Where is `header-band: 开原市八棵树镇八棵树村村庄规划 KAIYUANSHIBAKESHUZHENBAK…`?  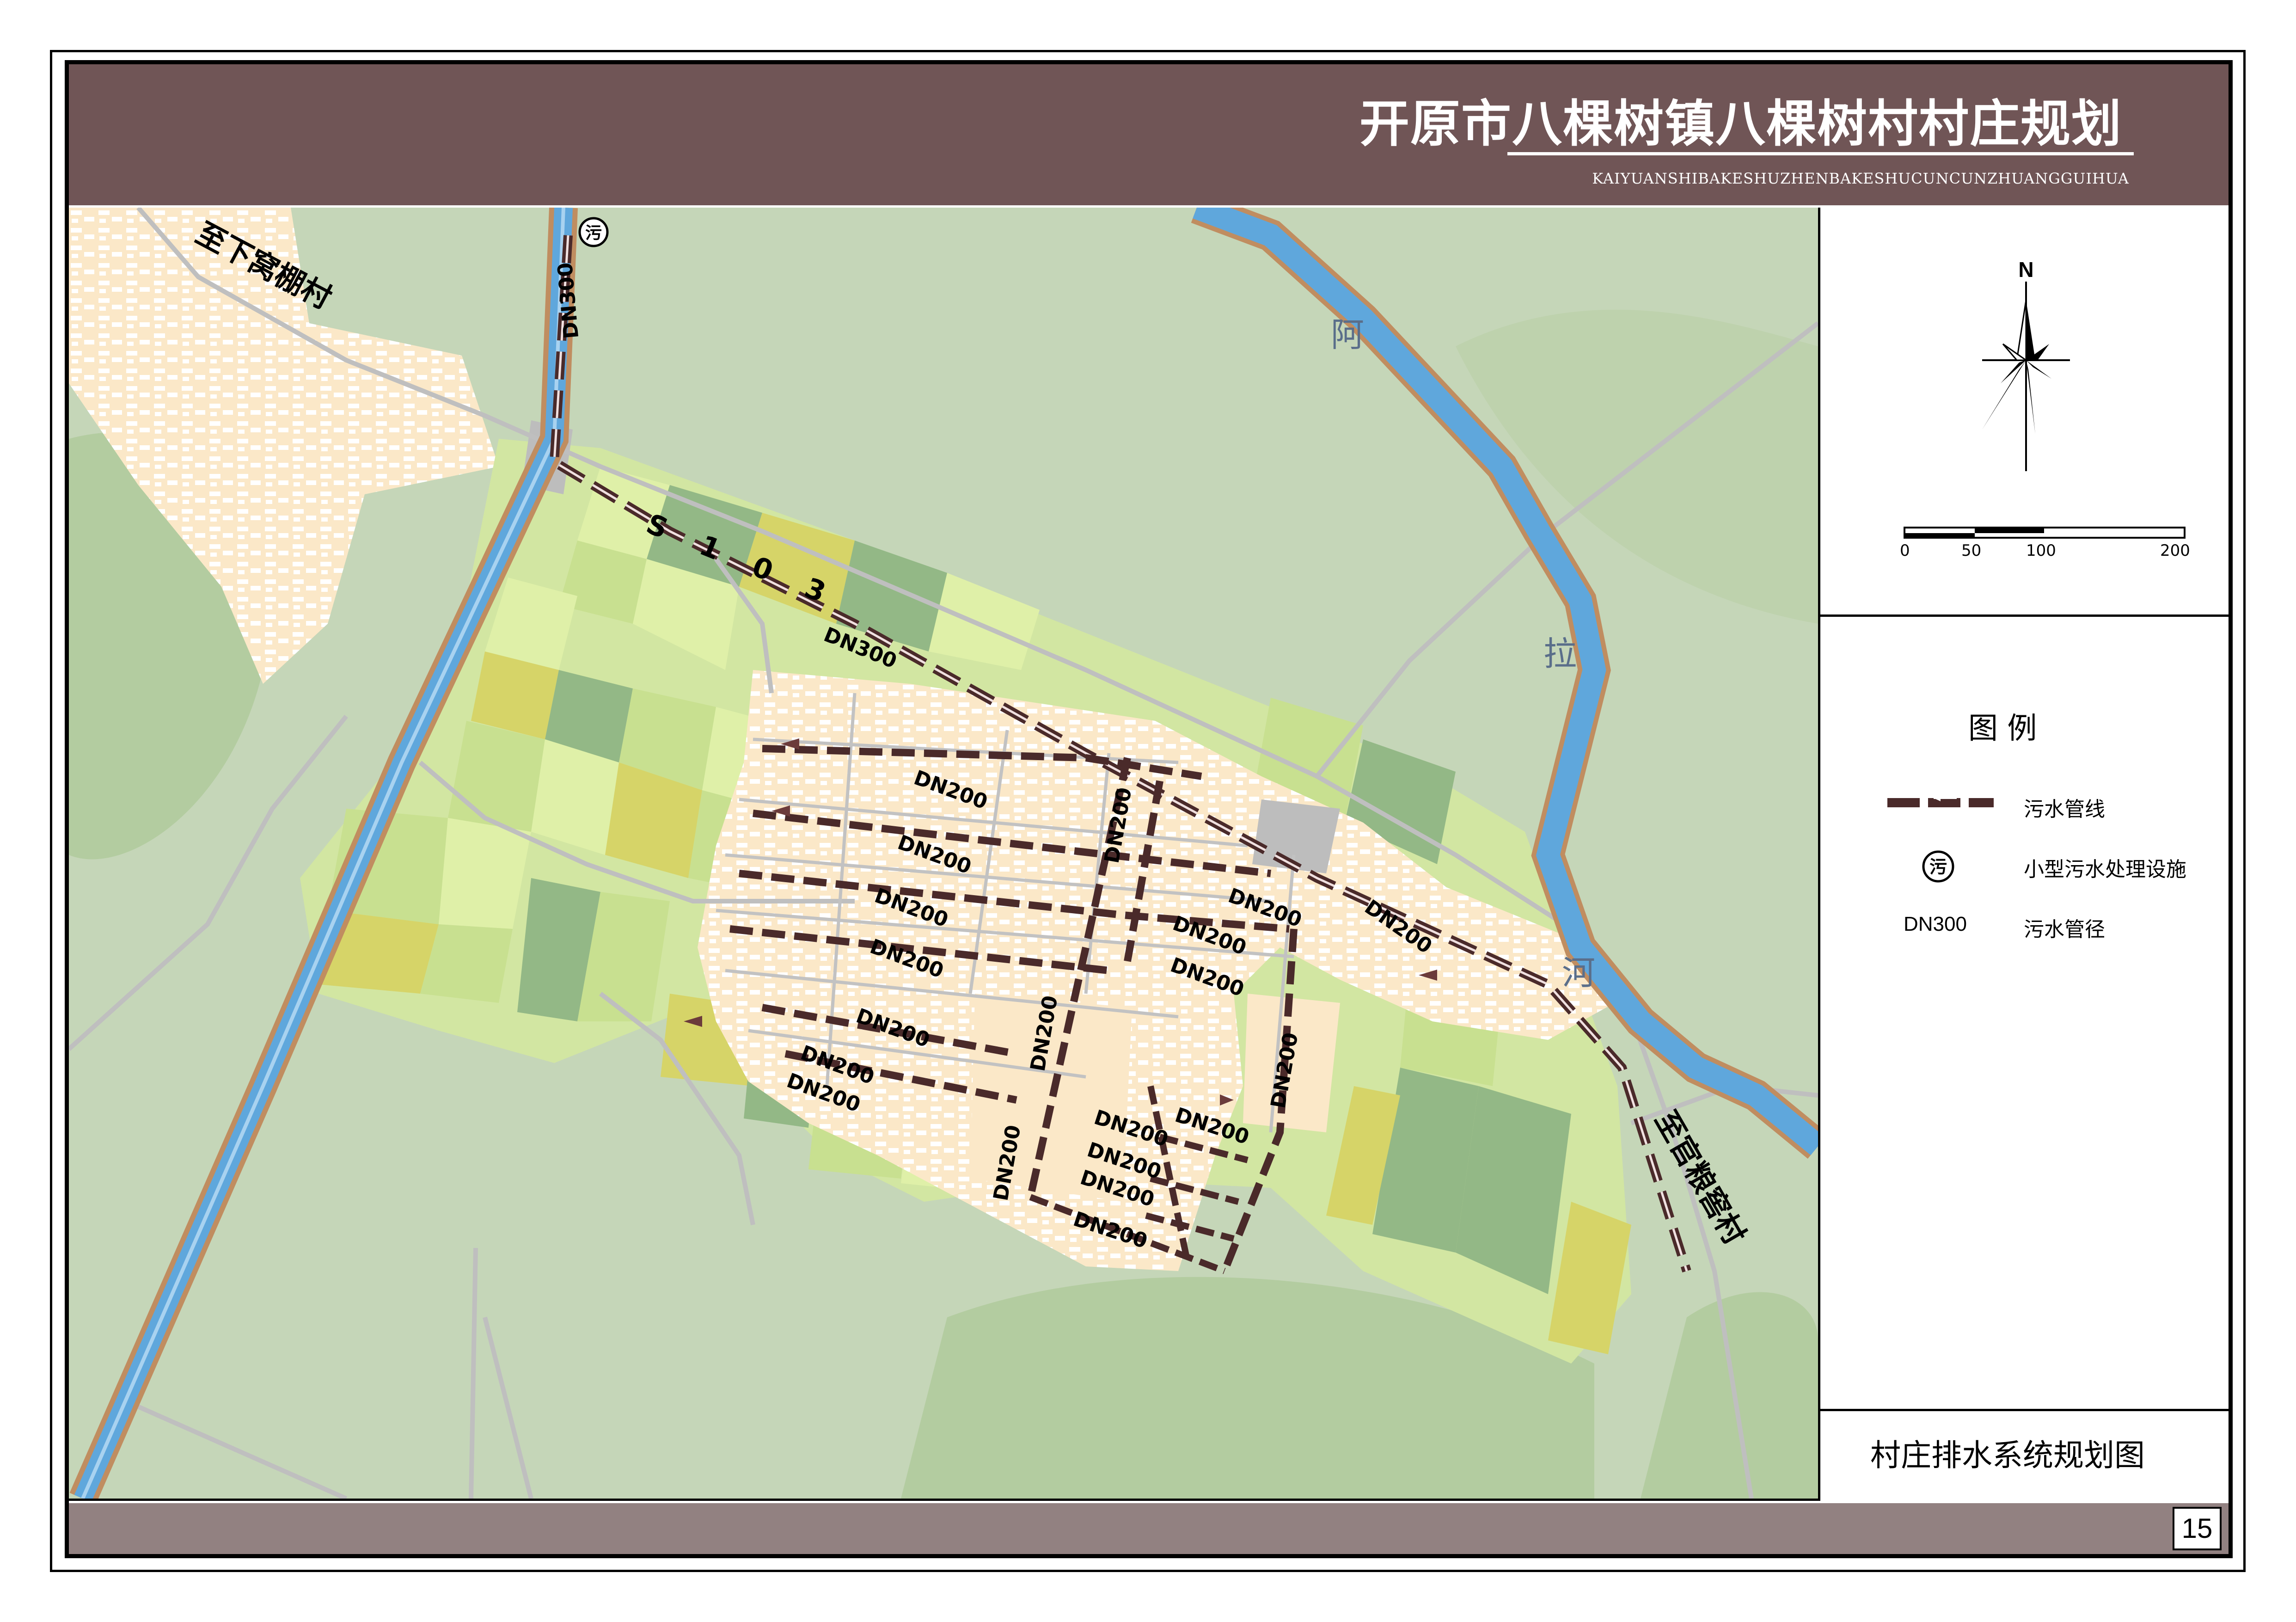 header-band: 开原市八棵树镇八棵树村村庄规划 KAIYUANSHIBAKESHUZHENBAK… is located at coordinates (1149, 134).